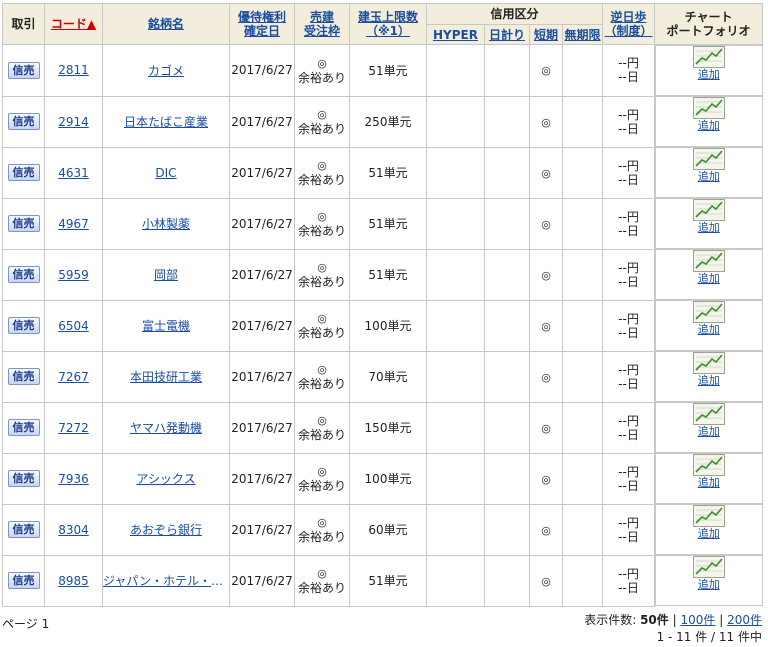 This screenshot has width=768, height=647. Describe the element at coordinates (26, 624) in the screenshot. I see `page-indicator: ページ 1` at that location.